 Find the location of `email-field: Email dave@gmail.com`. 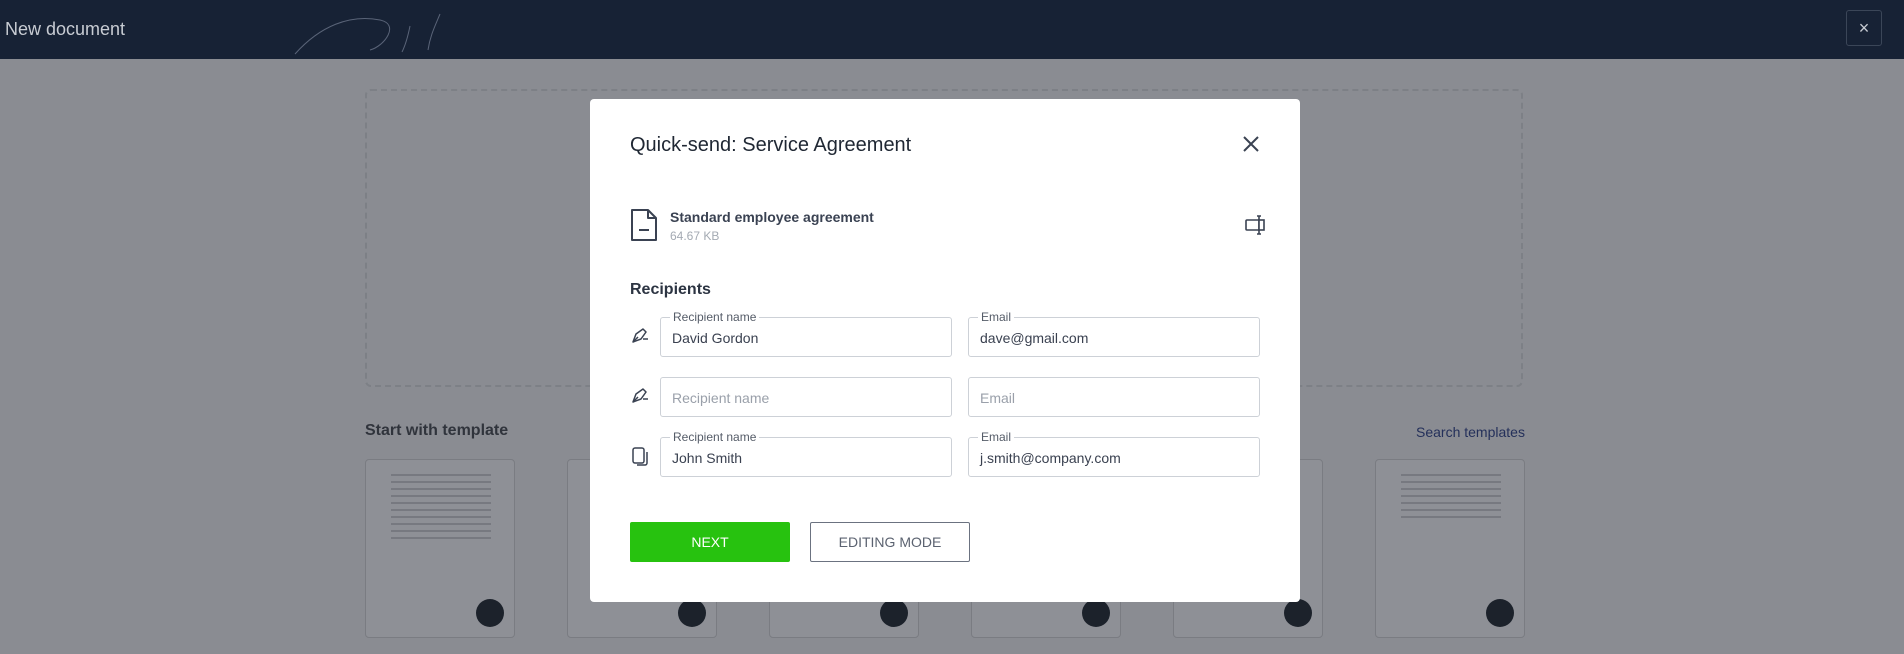

email-field: Email dave@gmail.com is located at coordinates (1114, 333).